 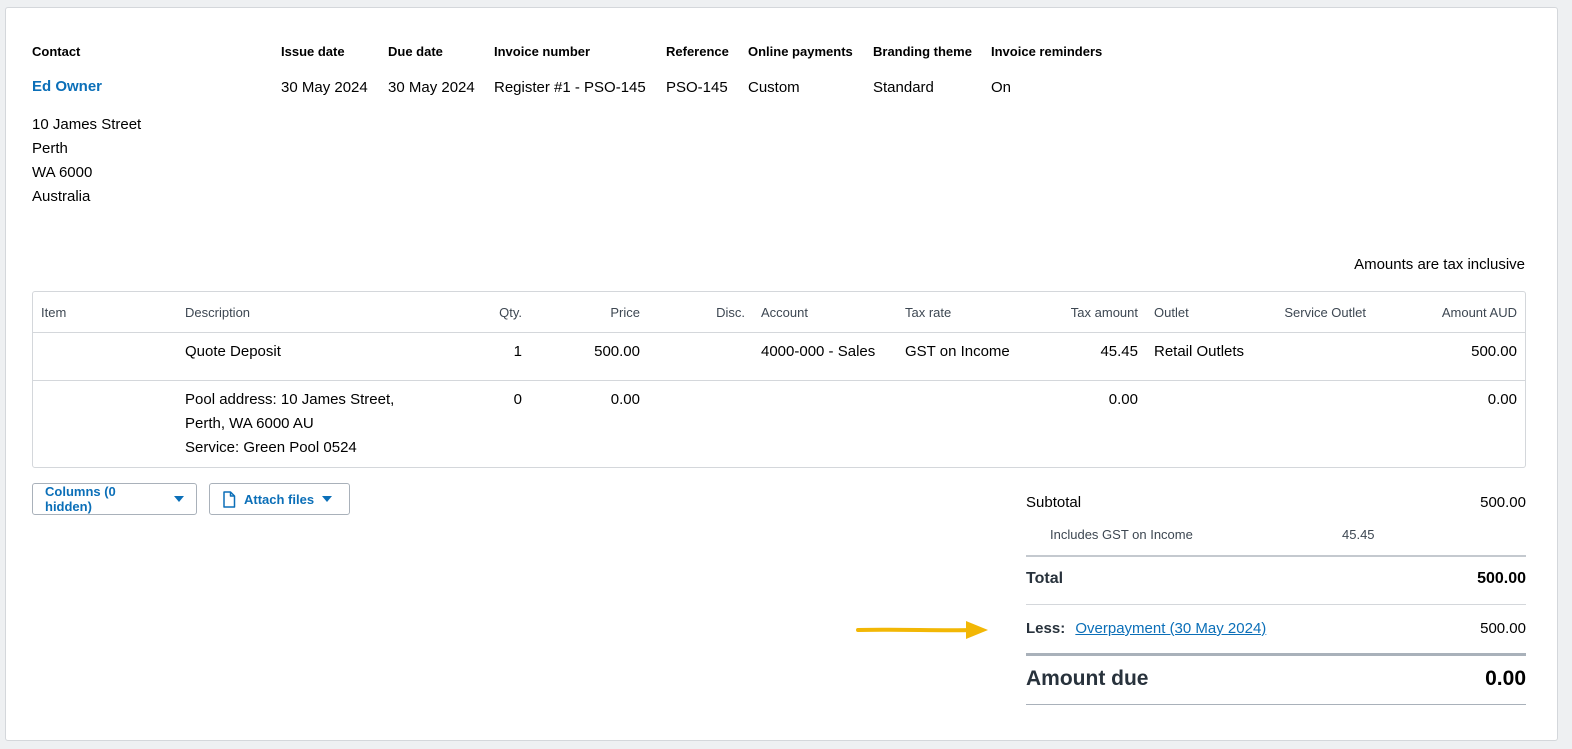 What do you see at coordinates (1123, 399) in the screenshot?
I see `row-2-tax-amount: 0.00` at bounding box center [1123, 399].